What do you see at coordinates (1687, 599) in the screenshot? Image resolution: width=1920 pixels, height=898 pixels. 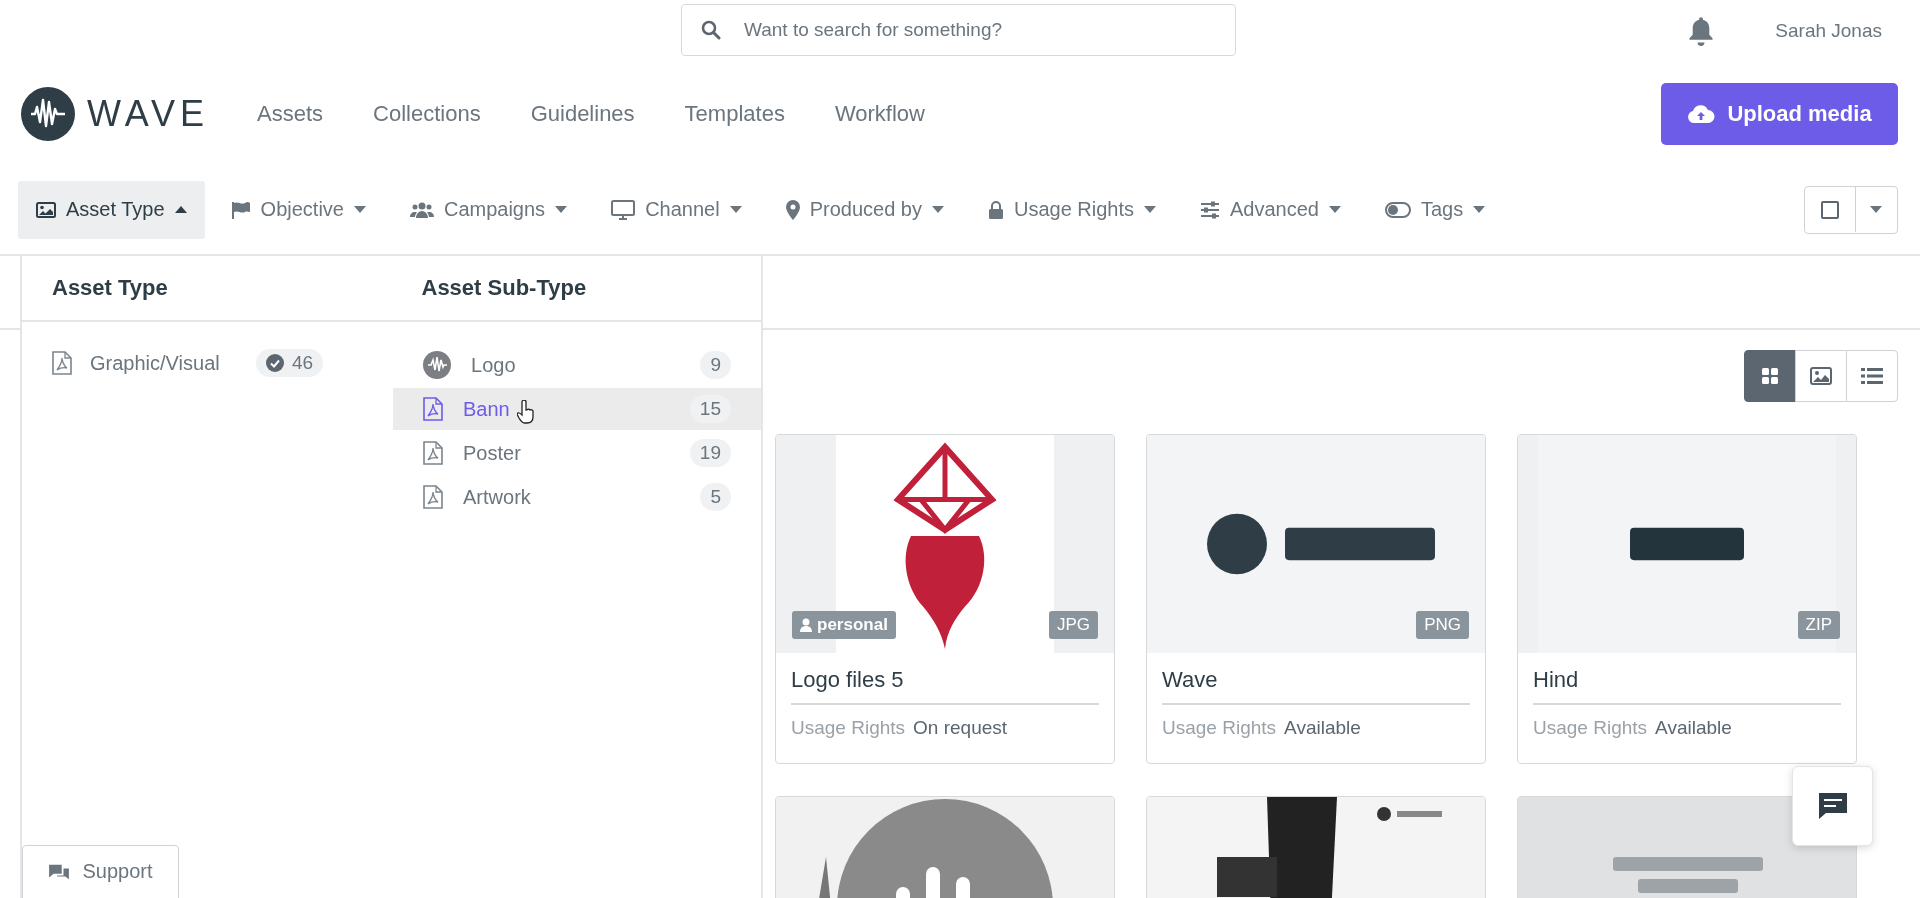 I see `asset-card: ZIP Hind Usage Rights Available` at bounding box center [1687, 599].